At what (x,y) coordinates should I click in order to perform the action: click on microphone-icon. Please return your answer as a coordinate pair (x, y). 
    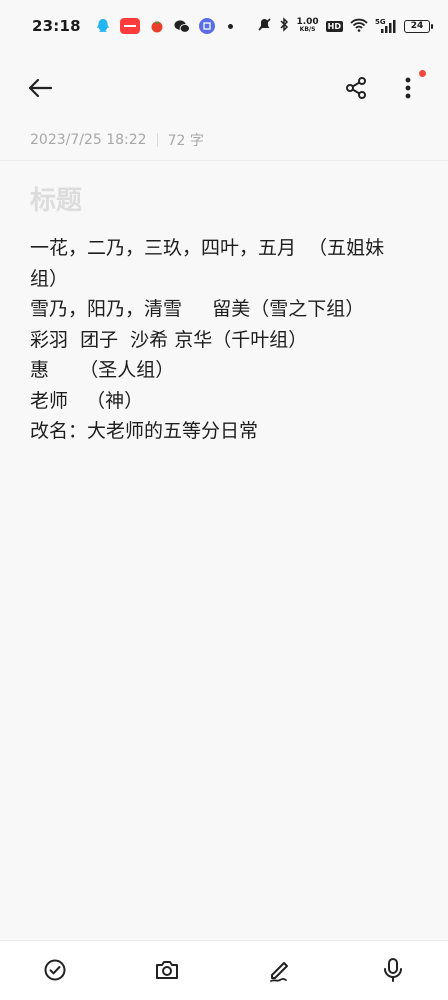
    Looking at the image, I should click on (393, 970).